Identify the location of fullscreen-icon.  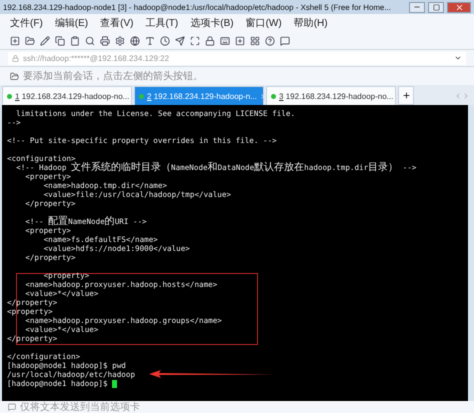
(195, 41).